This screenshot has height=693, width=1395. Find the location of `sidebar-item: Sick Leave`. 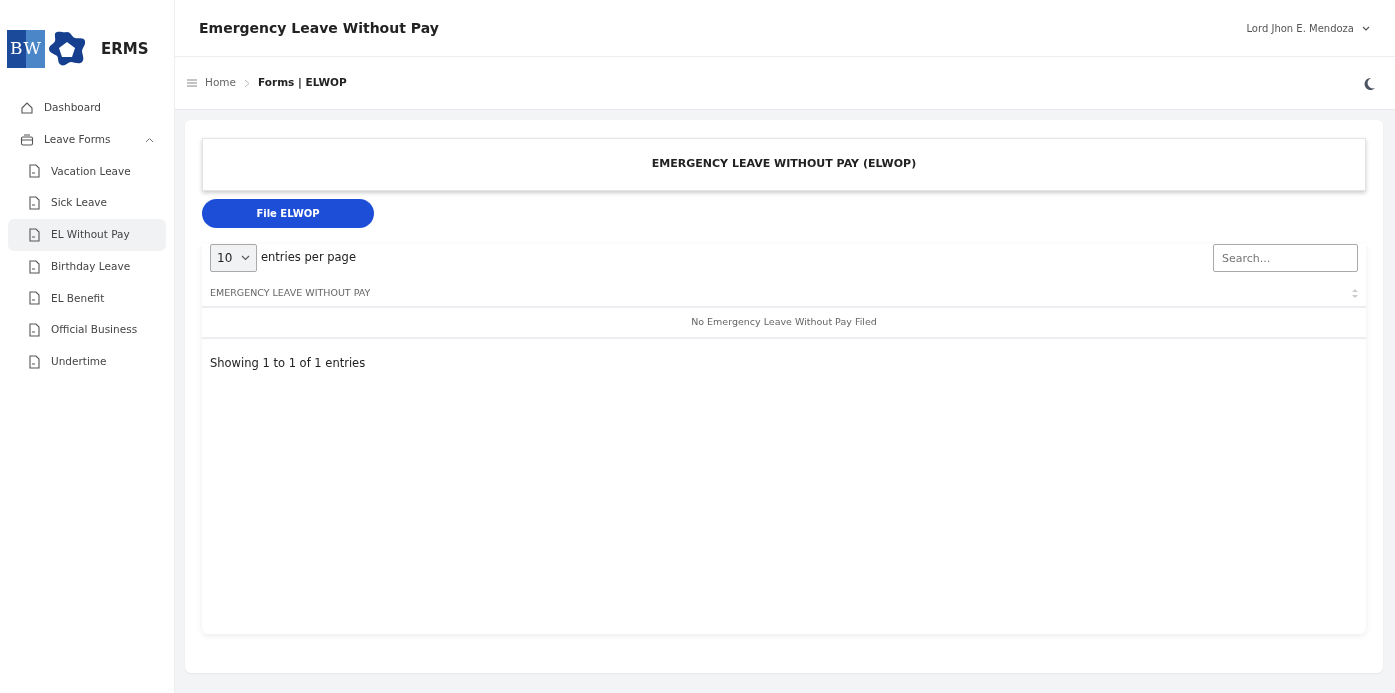

sidebar-item: Sick Leave is located at coordinates (87, 203).